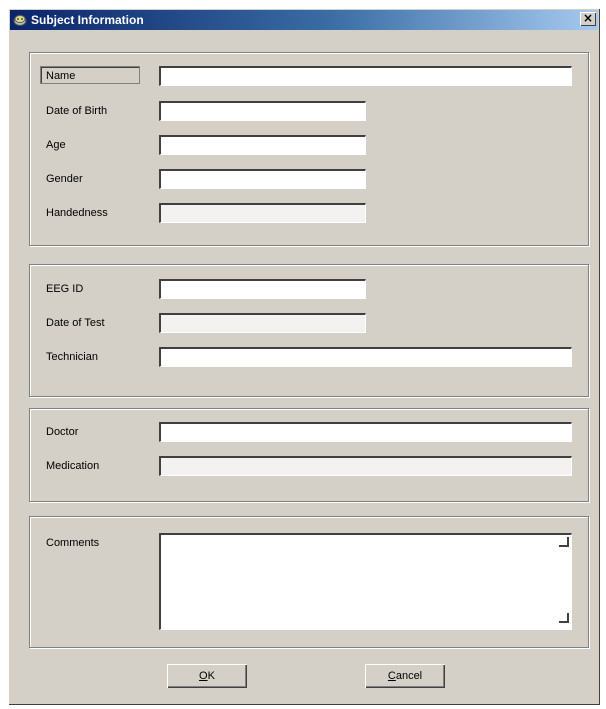  I want to click on handedness-label: Handedness, so click(77, 213).